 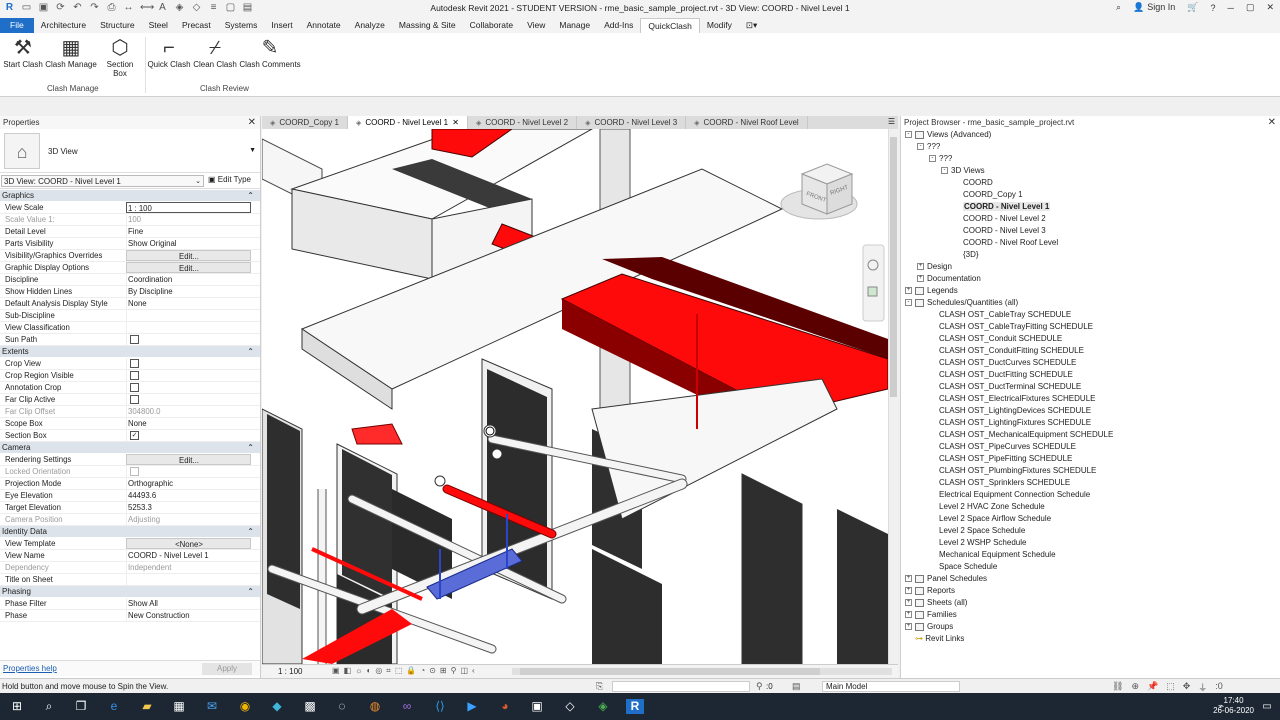 What do you see at coordinates (1090, 207) in the screenshot?
I see `browser-node: COORD - Nivel Level 1` at bounding box center [1090, 207].